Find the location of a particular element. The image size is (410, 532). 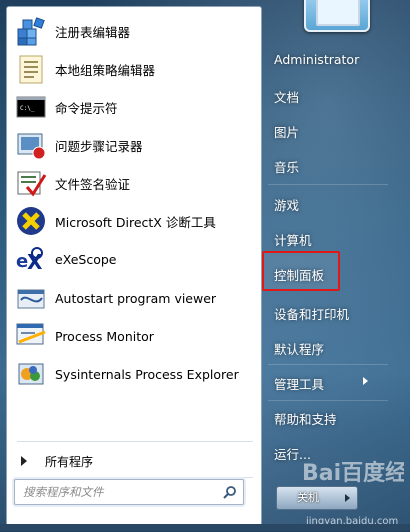

program-item-autostart: Autostart program viewer is located at coordinates (134, 298).